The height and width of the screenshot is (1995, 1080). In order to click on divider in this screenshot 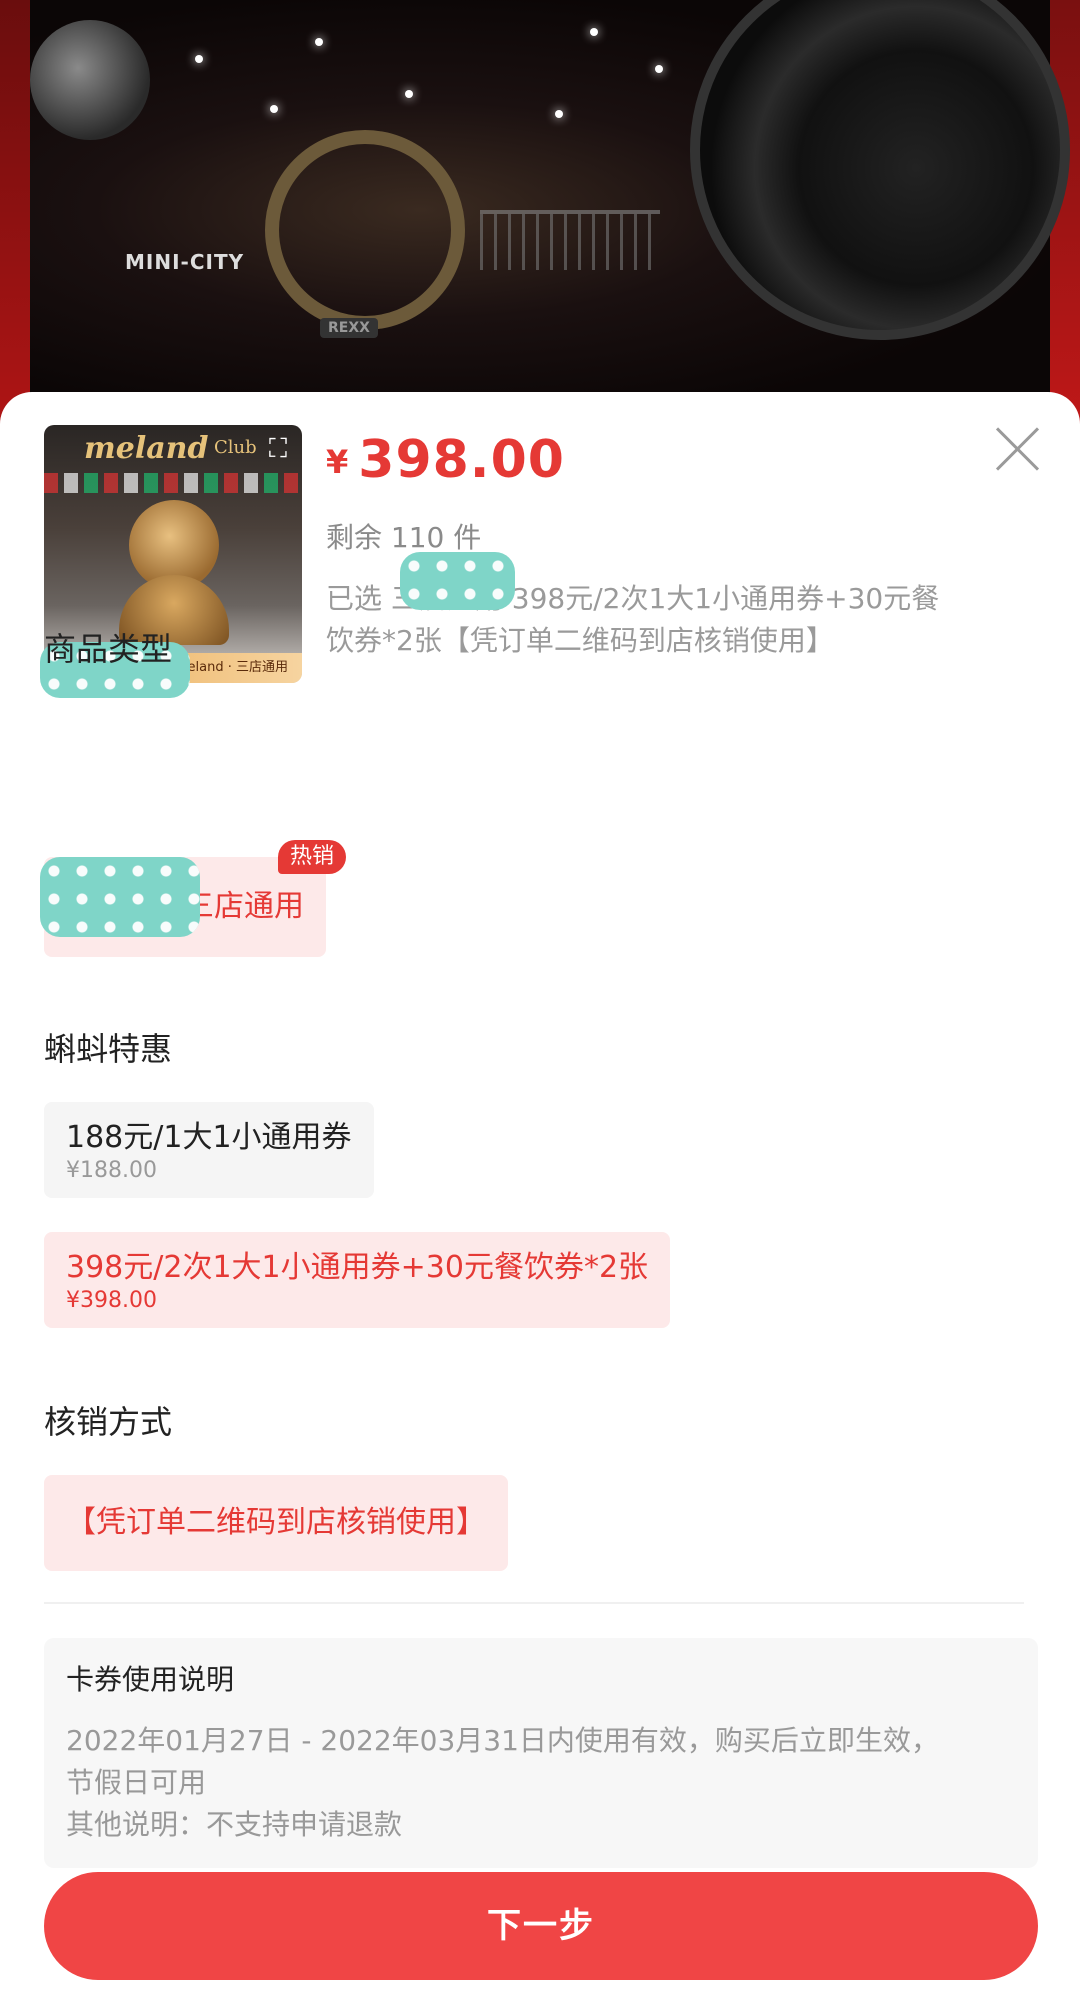, I will do `click(534, 1603)`.